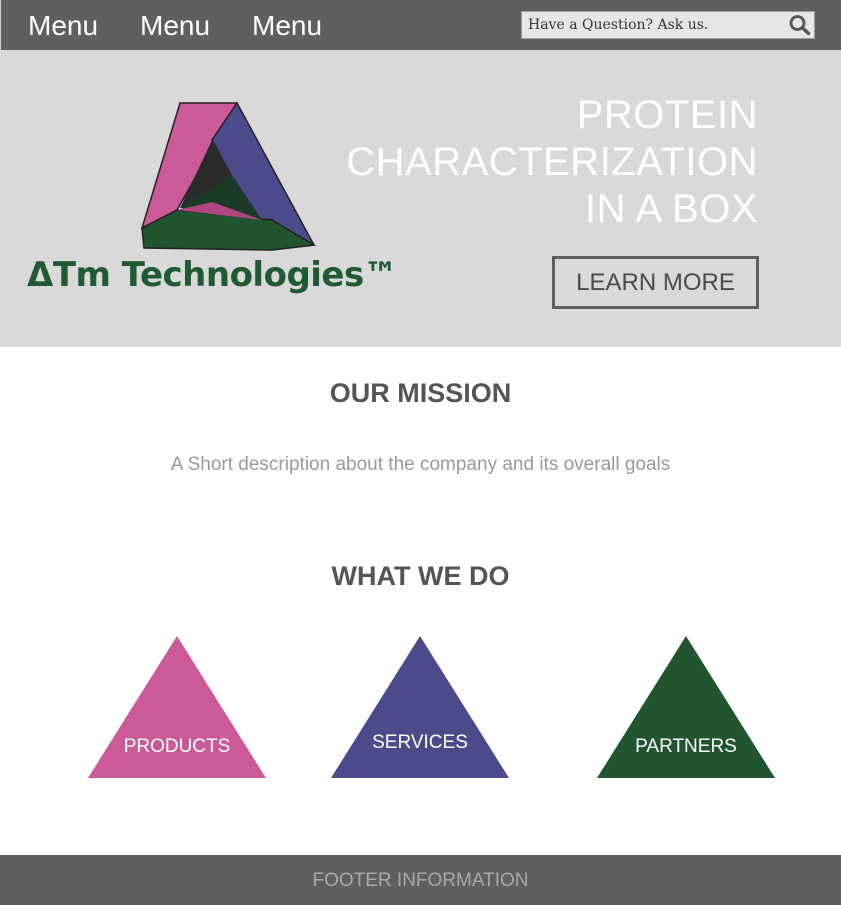 Image resolution: width=841 pixels, height=905 pixels. Describe the element at coordinates (212, 275) in the screenshot. I see `logo-text: ΔTm Technologies™` at that location.